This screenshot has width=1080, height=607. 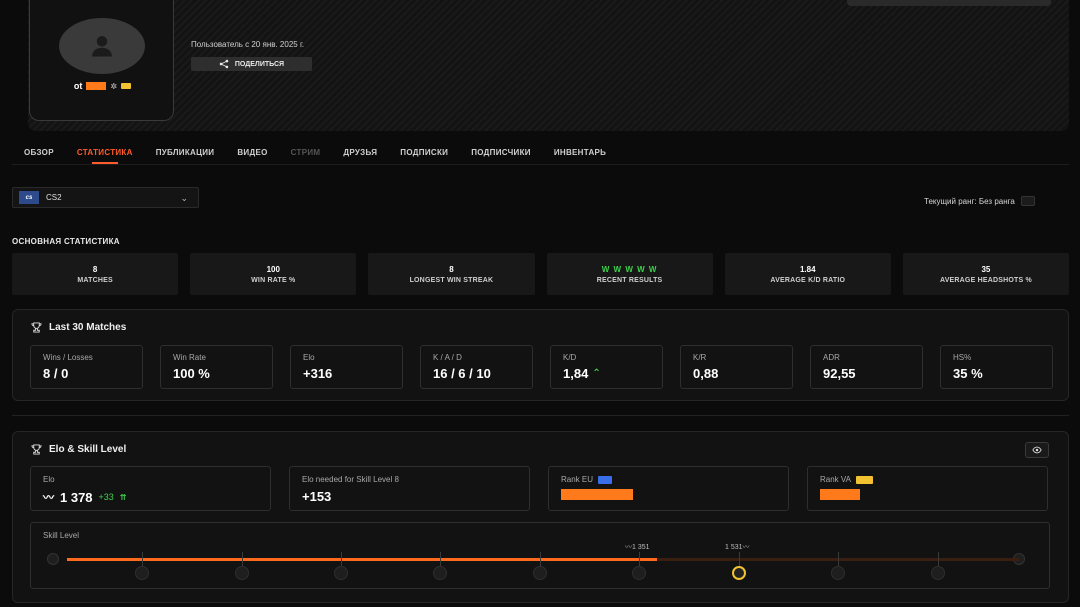 What do you see at coordinates (1027, 201) in the screenshot?
I see `rank-icon` at bounding box center [1027, 201].